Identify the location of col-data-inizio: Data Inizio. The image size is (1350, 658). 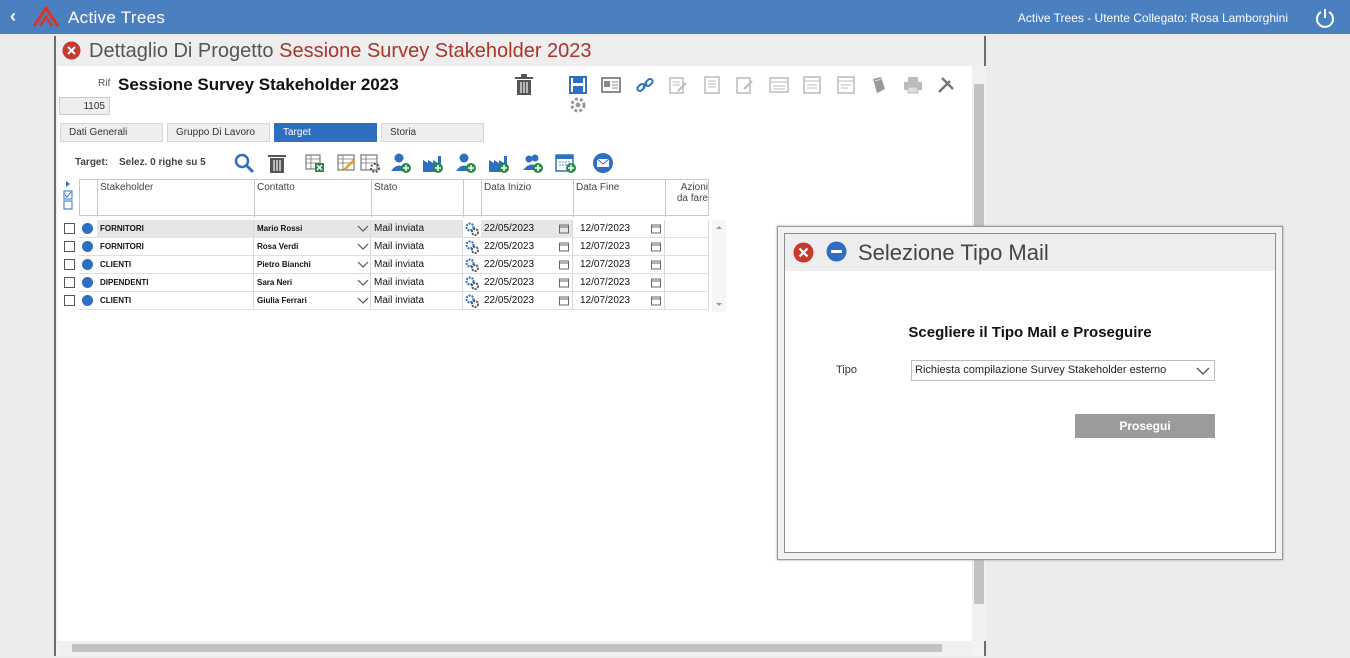
(528, 198).